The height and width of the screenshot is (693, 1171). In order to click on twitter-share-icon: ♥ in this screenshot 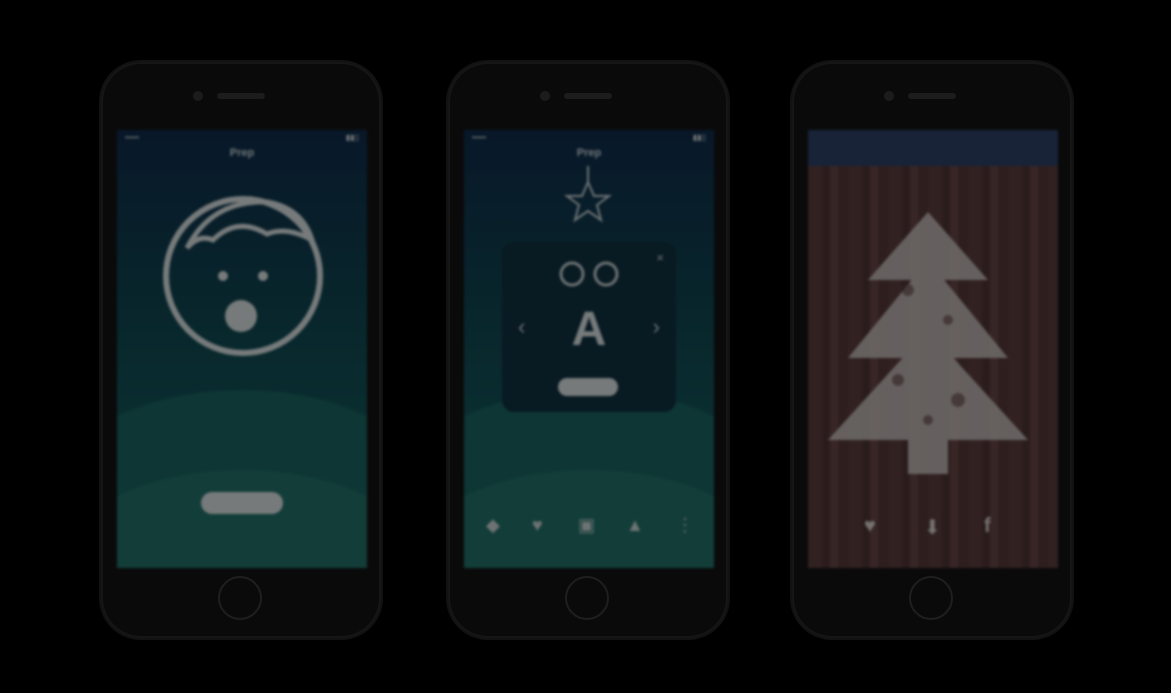, I will do `click(870, 526)`.